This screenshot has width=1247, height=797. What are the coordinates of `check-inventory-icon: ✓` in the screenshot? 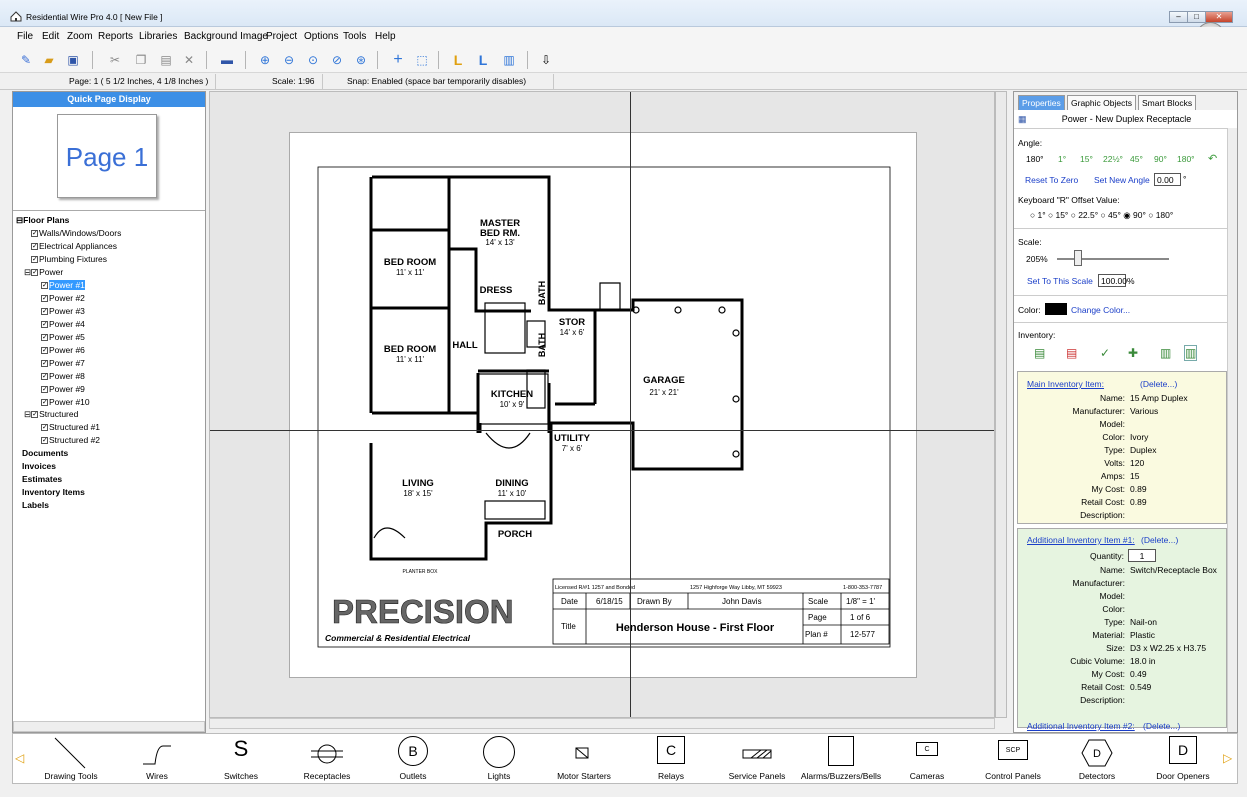 It's located at (1105, 353).